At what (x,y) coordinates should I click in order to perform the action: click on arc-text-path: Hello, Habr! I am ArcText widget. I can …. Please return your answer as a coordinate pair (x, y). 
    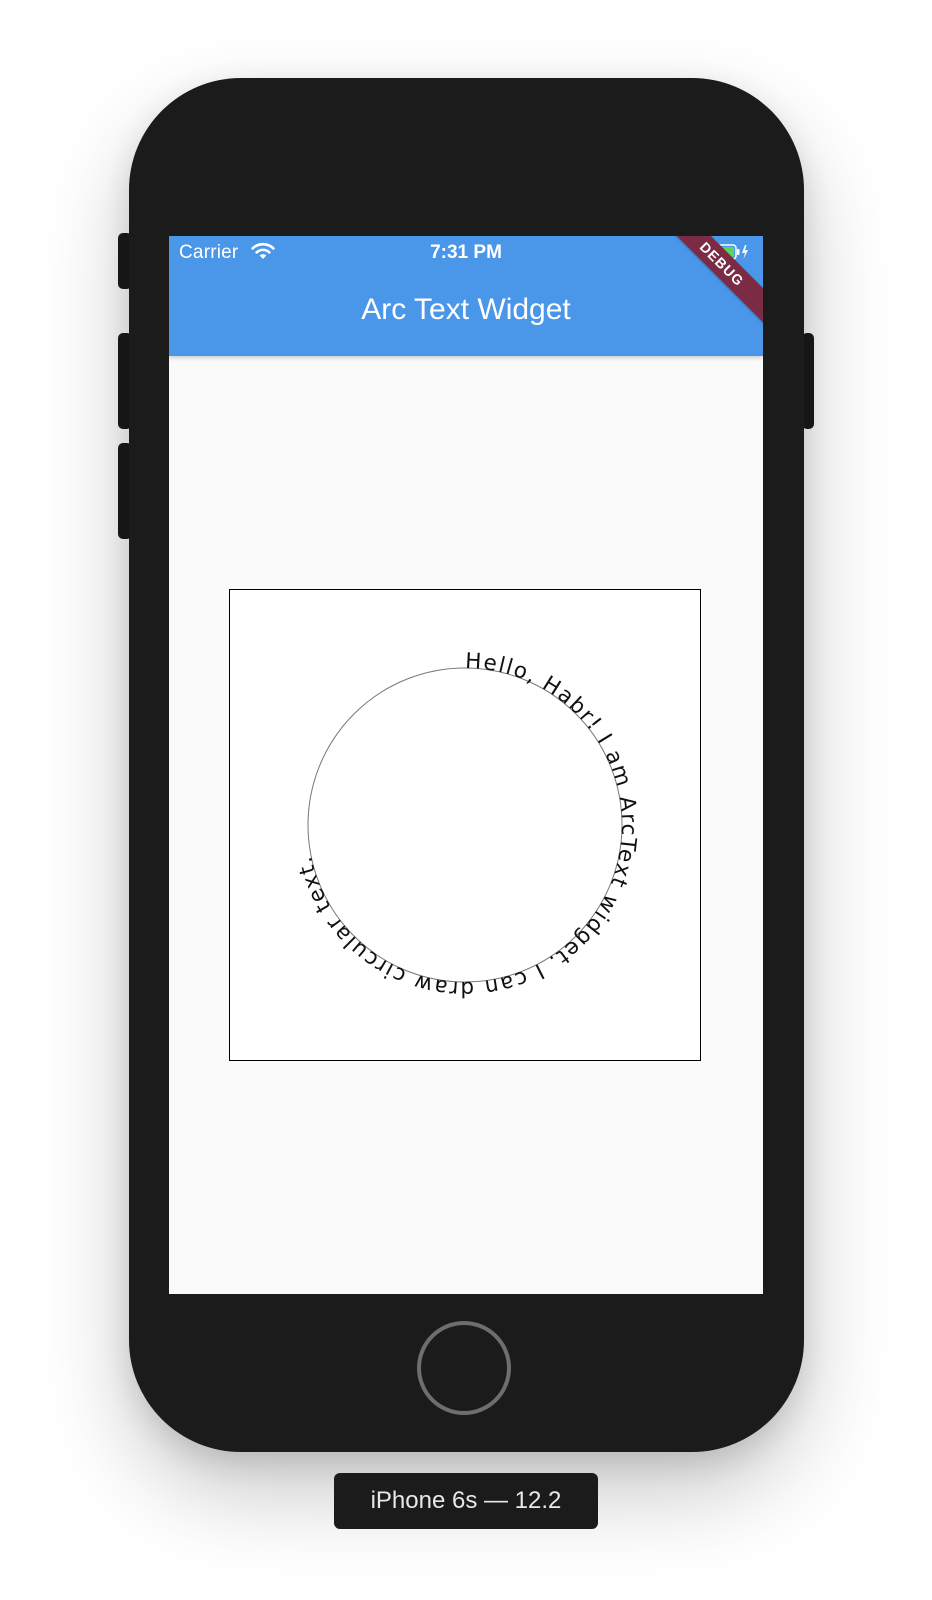
    Looking at the image, I should click on (465, 825).